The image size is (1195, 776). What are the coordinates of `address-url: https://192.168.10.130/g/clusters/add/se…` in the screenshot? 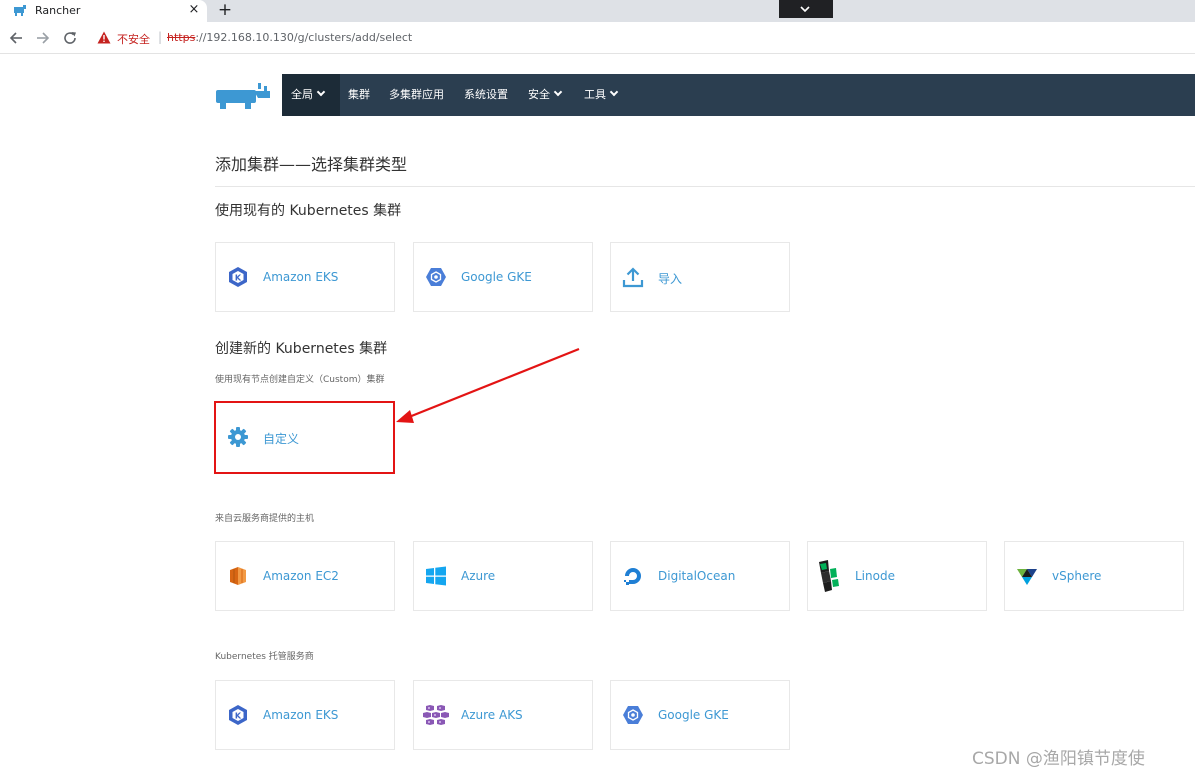 It's located at (289, 37).